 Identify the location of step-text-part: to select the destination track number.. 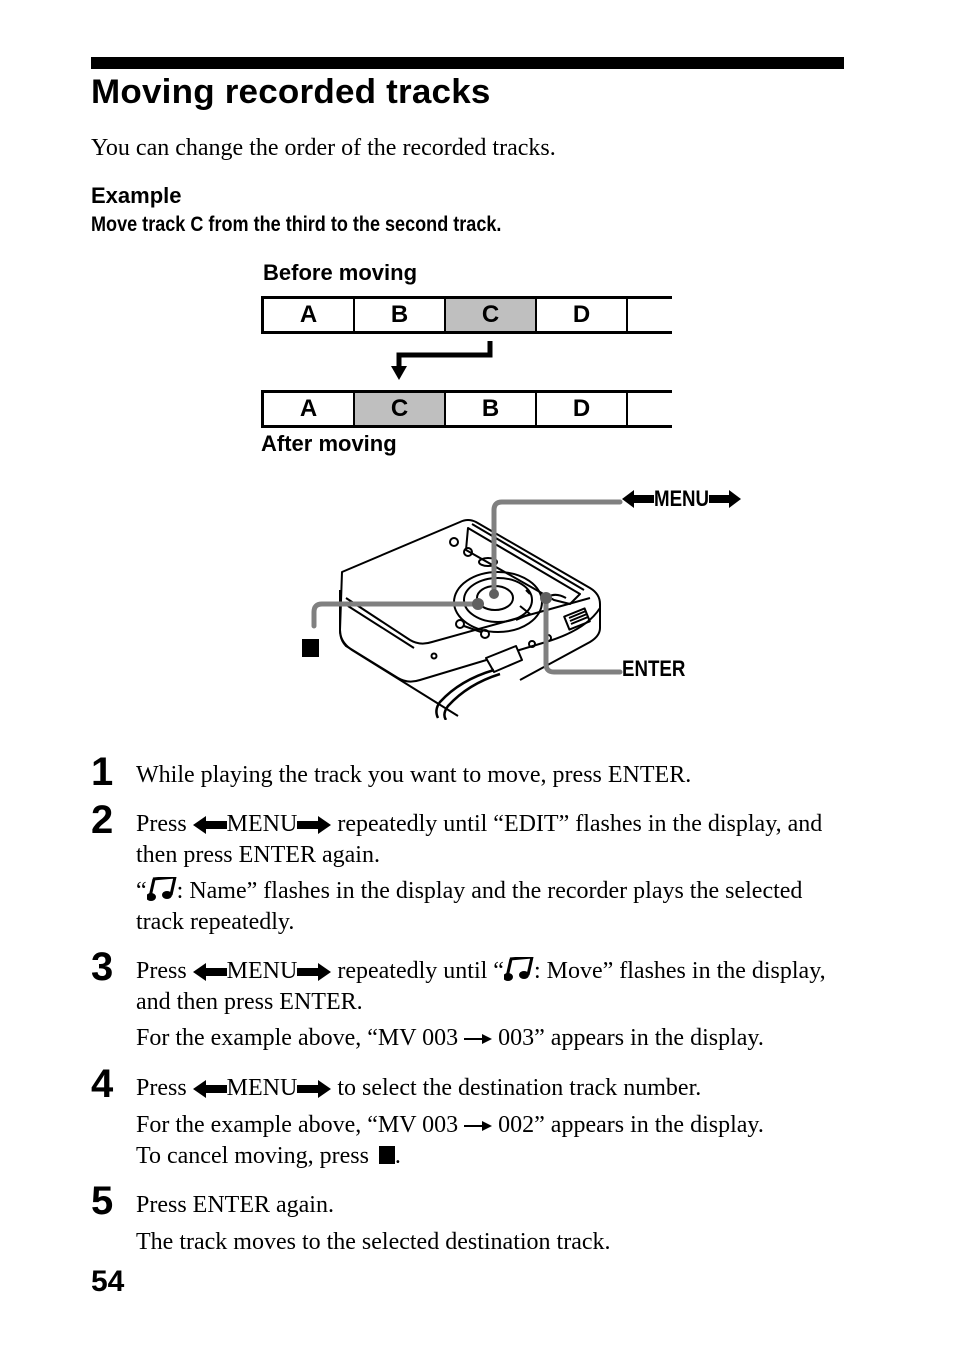
(516, 1088).